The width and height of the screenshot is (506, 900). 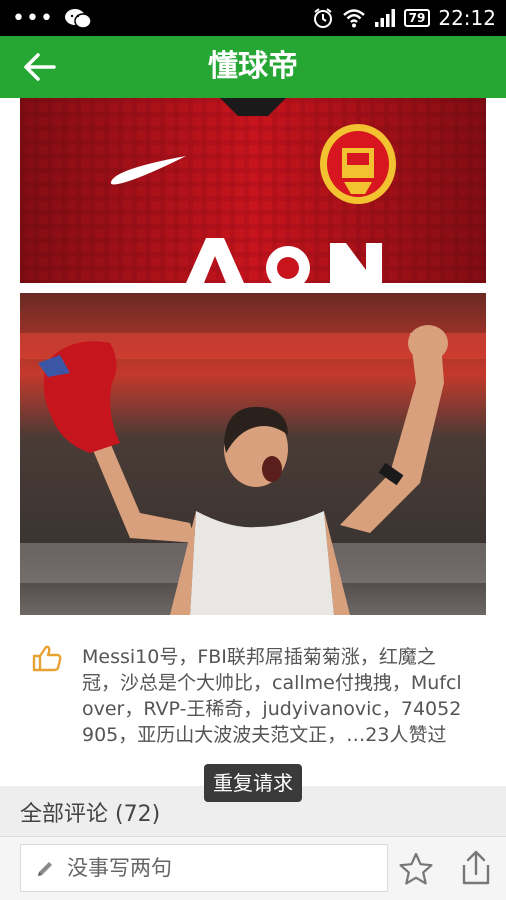 I want to click on wifi-icon, so click(x=353, y=18).